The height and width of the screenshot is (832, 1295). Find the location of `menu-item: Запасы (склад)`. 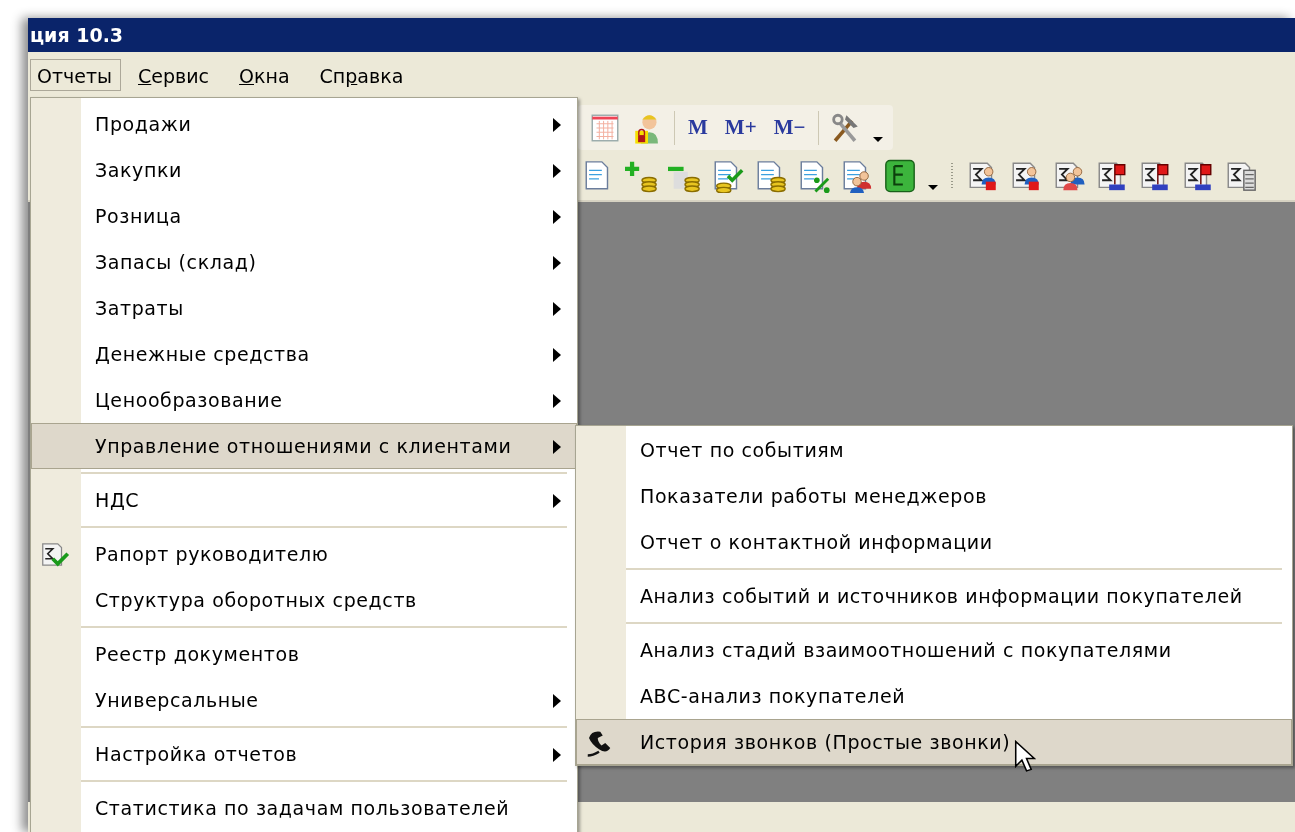

menu-item: Запасы (склад) is located at coordinates (304, 262).